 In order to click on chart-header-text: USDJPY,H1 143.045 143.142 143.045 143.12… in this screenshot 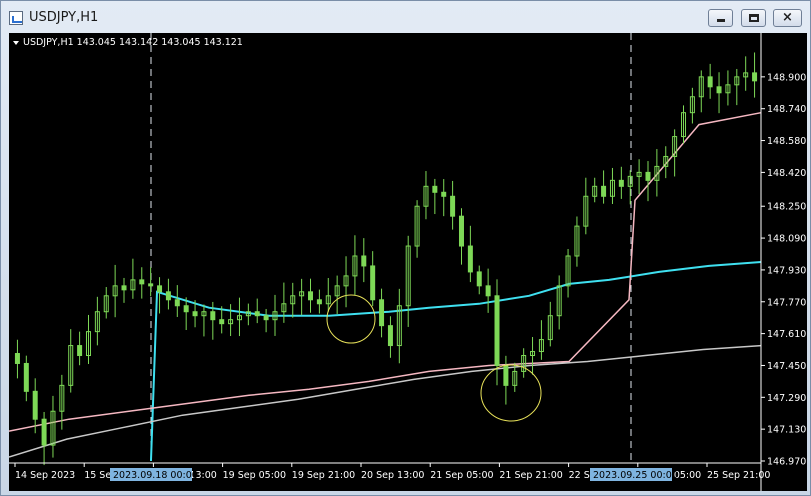, I will do `click(133, 42)`.